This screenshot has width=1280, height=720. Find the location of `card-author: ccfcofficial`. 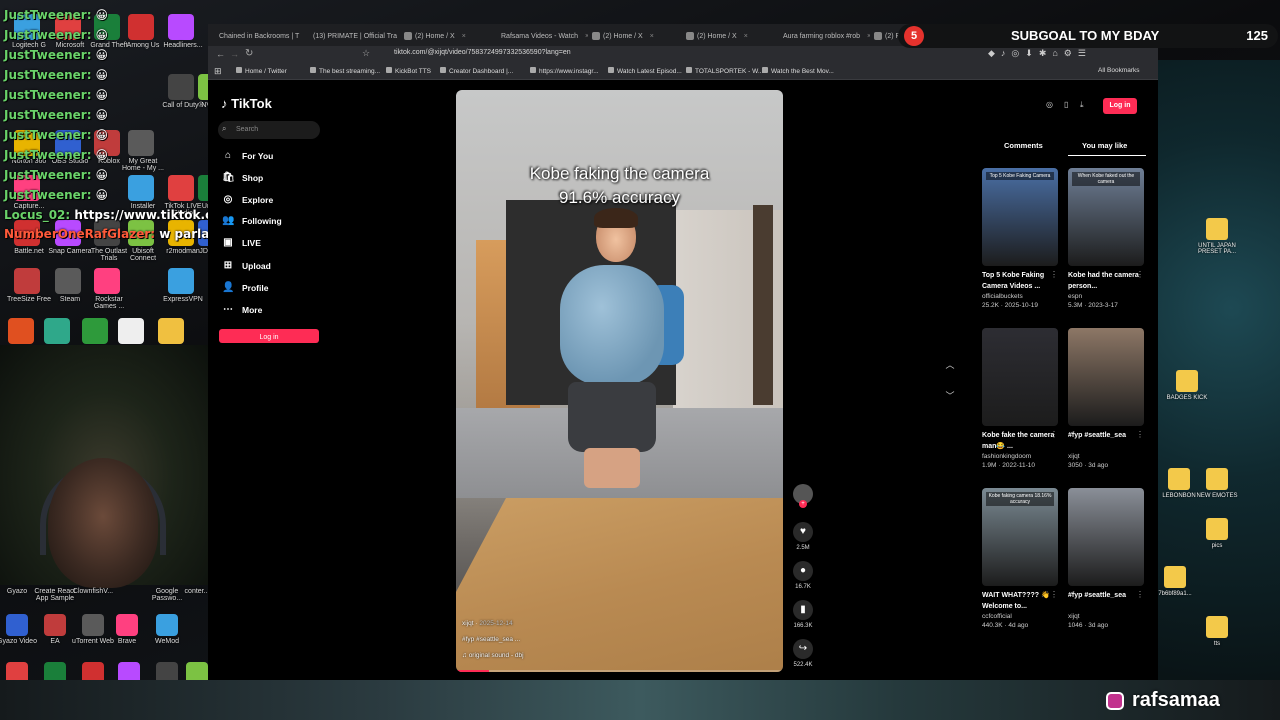

card-author: ccfcofficial is located at coordinates (1021, 616).